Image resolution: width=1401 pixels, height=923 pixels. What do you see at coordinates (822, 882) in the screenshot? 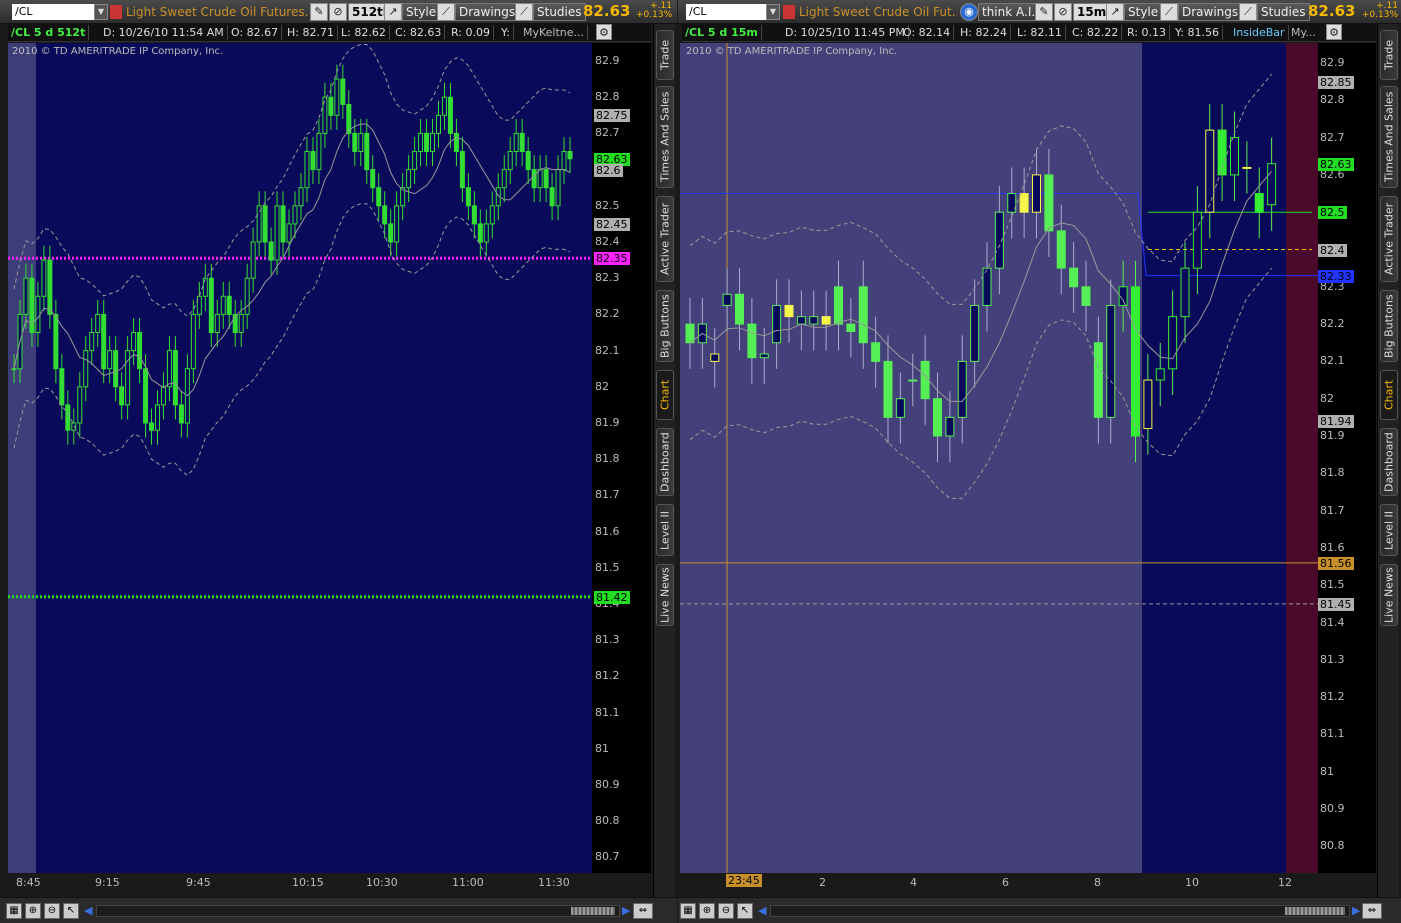
I see `time-axis-label: 2` at bounding box center [822, 882].